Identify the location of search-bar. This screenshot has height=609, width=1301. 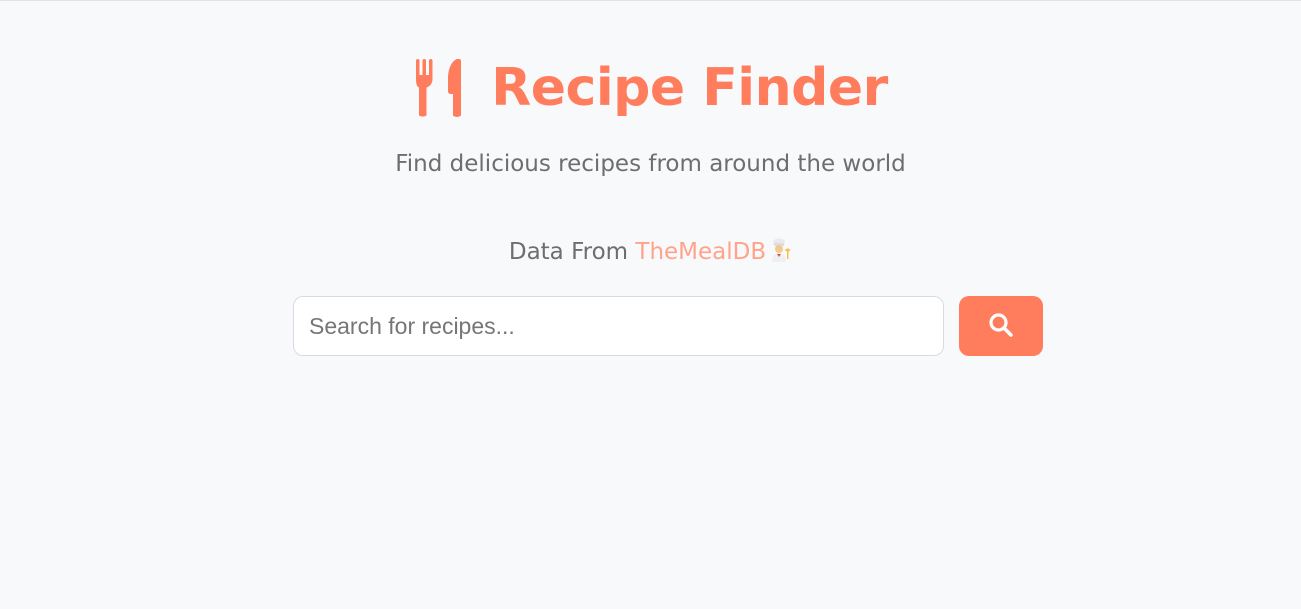
(668, 326).